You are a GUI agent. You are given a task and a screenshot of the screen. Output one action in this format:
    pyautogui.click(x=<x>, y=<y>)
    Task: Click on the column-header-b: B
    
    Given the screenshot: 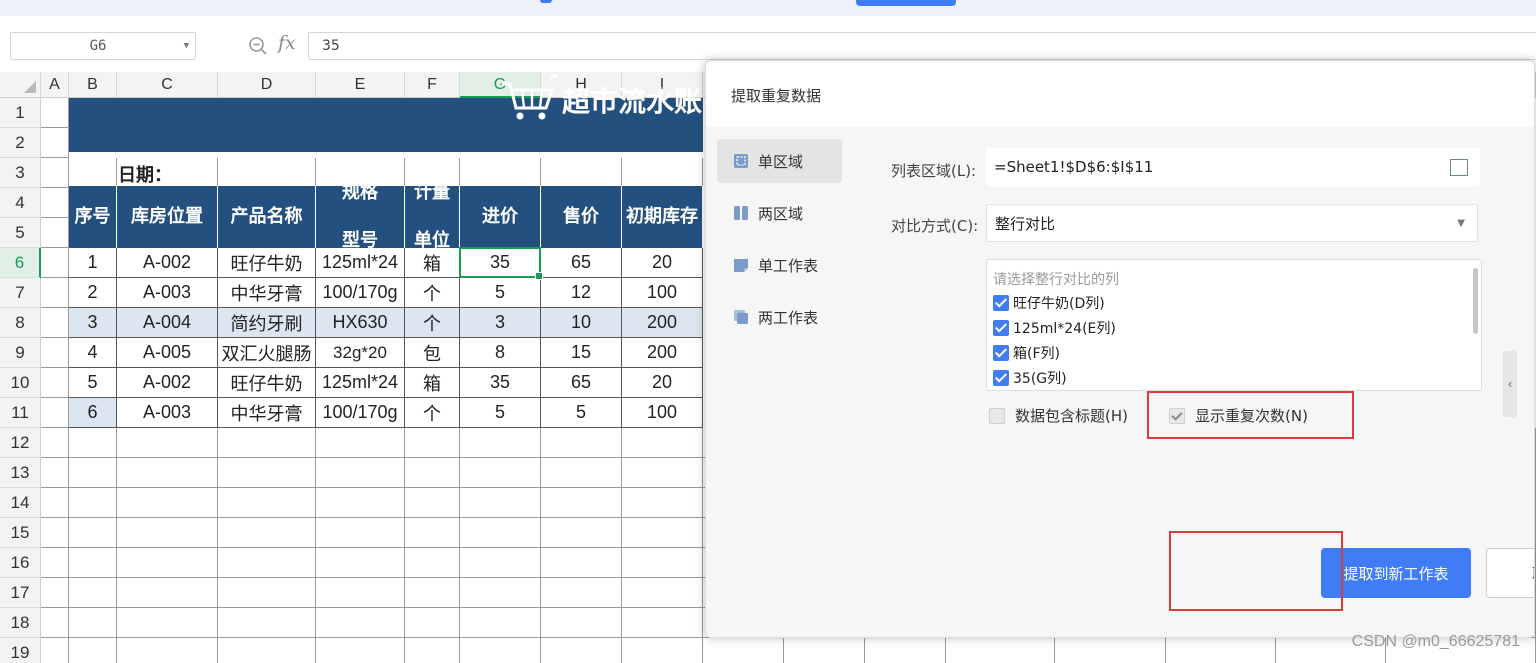 What is the action you would take?
    pyautogui.click(x=93, y=85)
    